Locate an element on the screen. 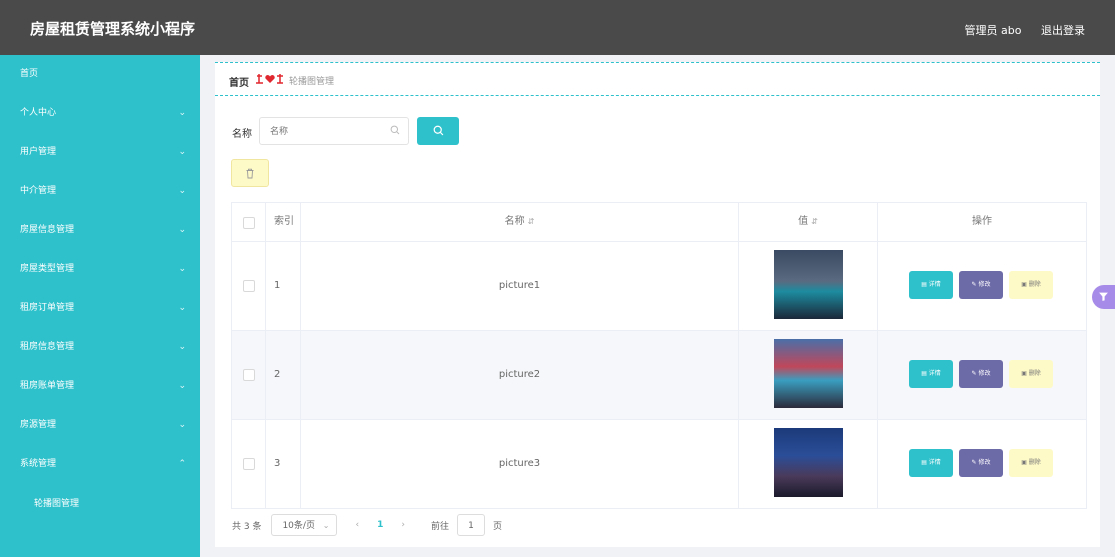 The width and height of the screenshot is (1115, 557). sidebar-item-users: 用户管理 ⌄ is located at coordinates (100, 152).